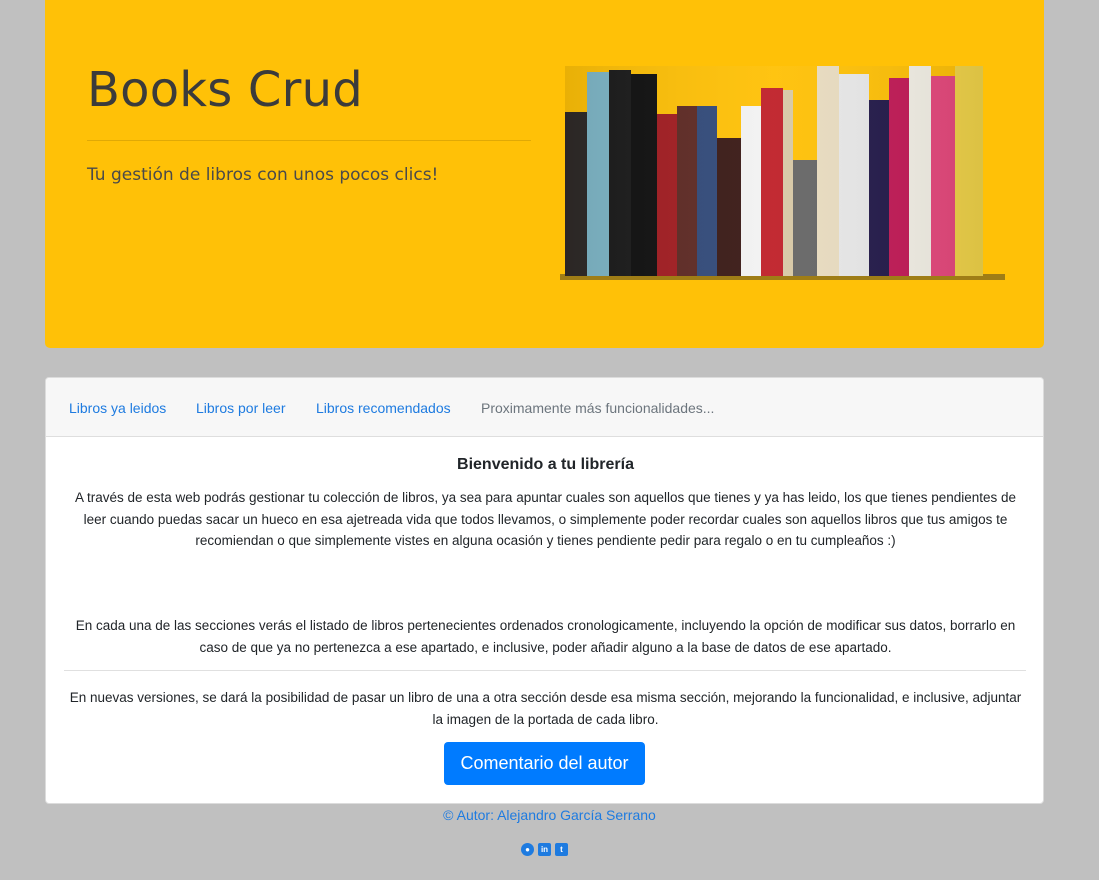 The image size is (1099, 880). Describe the element at coordinates (545, 670) in the screenshot. I see `card-divider` at that location.